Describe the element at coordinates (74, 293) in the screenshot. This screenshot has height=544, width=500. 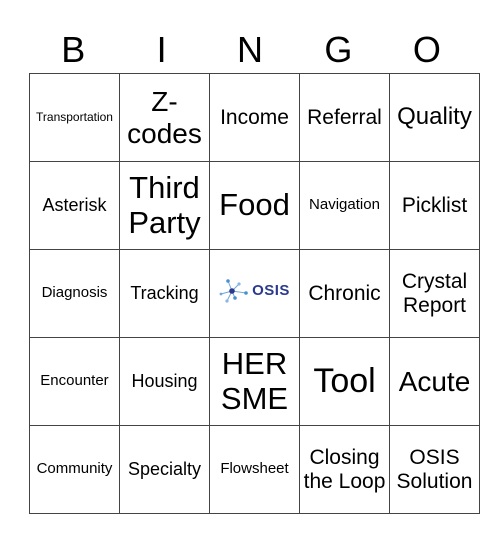
I see `bingo-cell: Diagnosis` at that location.